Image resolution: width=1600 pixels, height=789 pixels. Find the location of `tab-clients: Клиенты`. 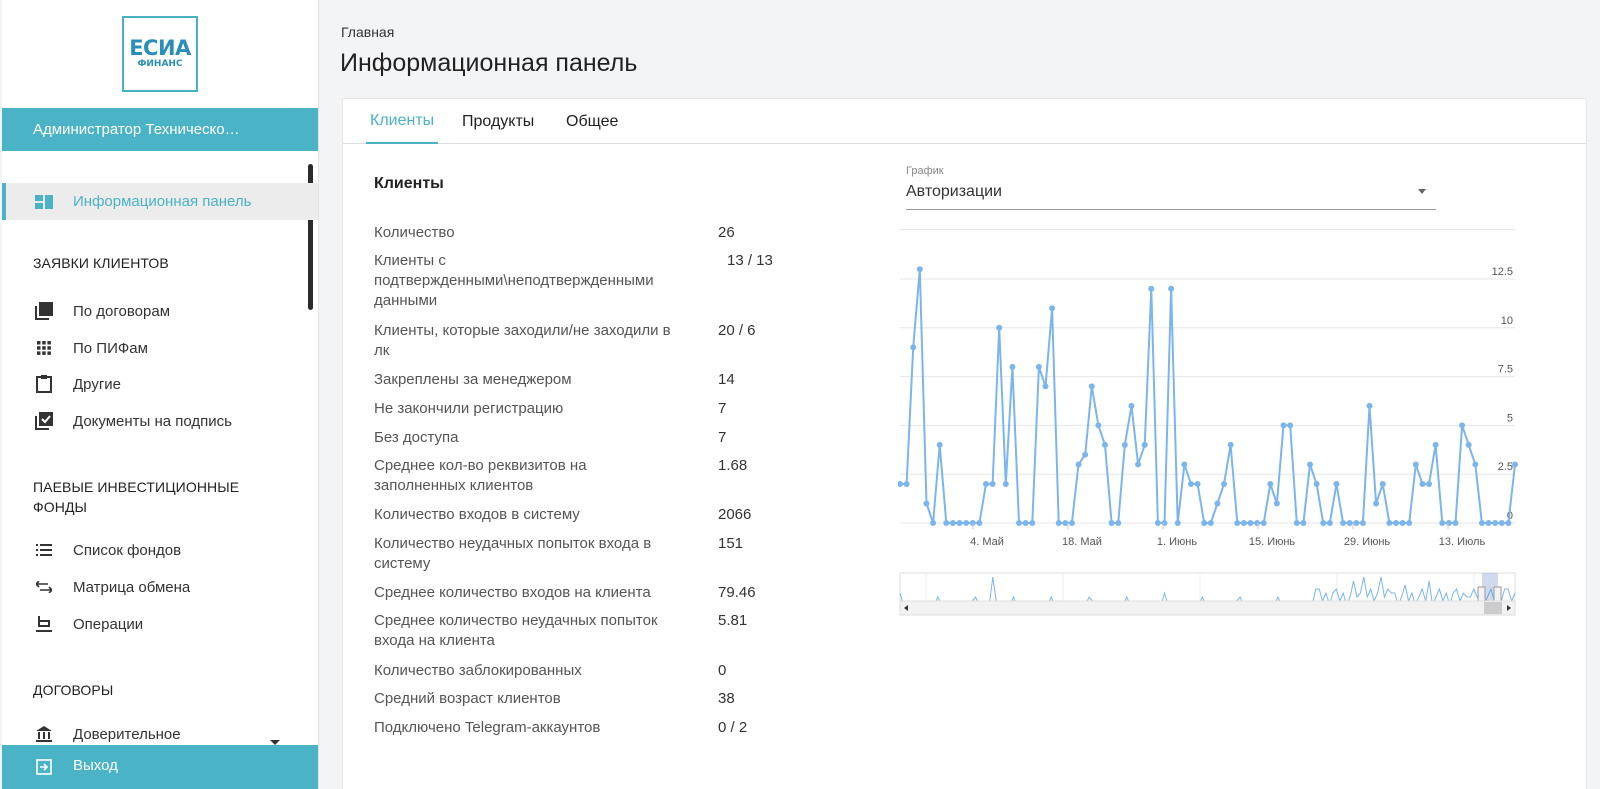

tab-clients: Клиенты is located at coordinates (402, 121).